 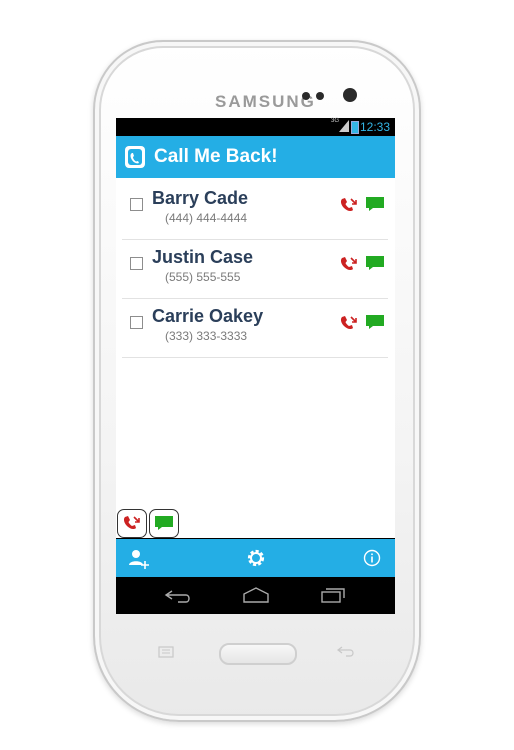 What do you see at coordinates (255, 269) in the screenshot?
I see `list-item: Justin Case (555) 555-555` at bounding box center [255, 269].